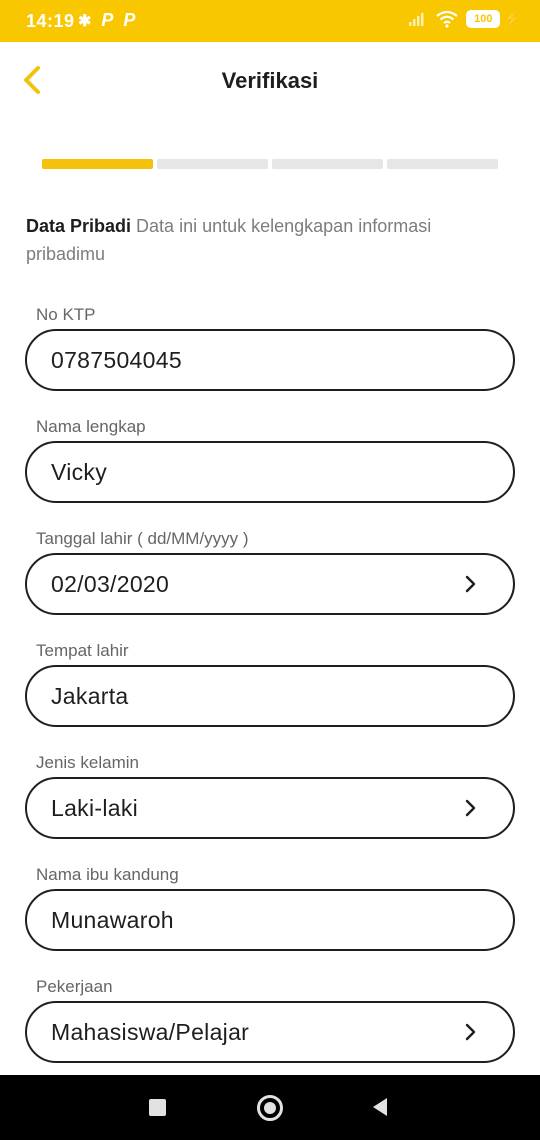 The image size is (540, 1140). I want to click on gender-label: Jenis kelamin, so click(87, 762).